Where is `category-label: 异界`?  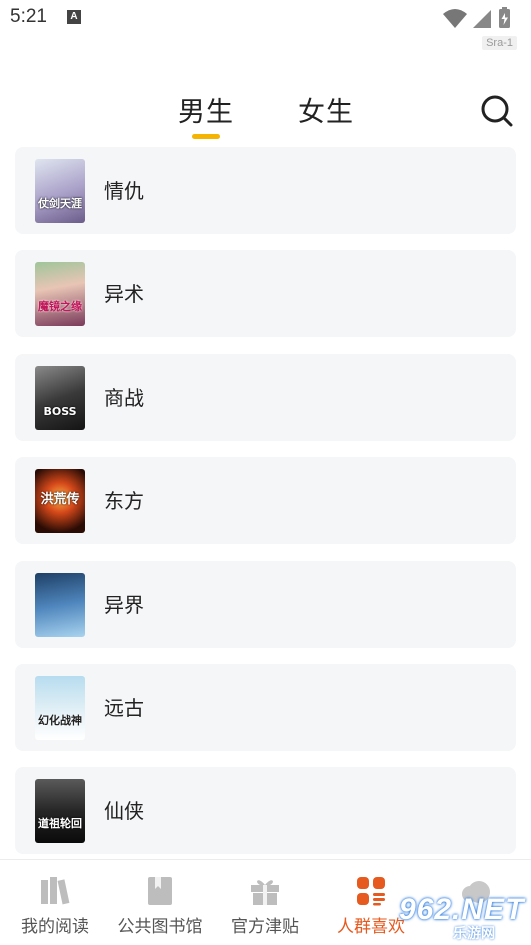
category-label: 异界 is located at coordinates (124, 605).